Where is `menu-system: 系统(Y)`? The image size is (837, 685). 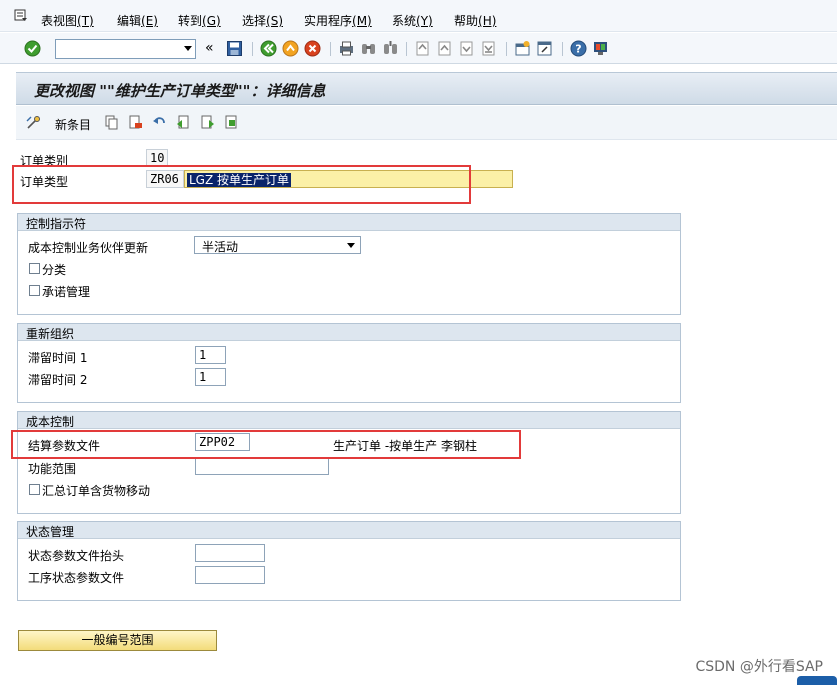
menu-system: 系统(Y) is located at coordinates (412, 20).